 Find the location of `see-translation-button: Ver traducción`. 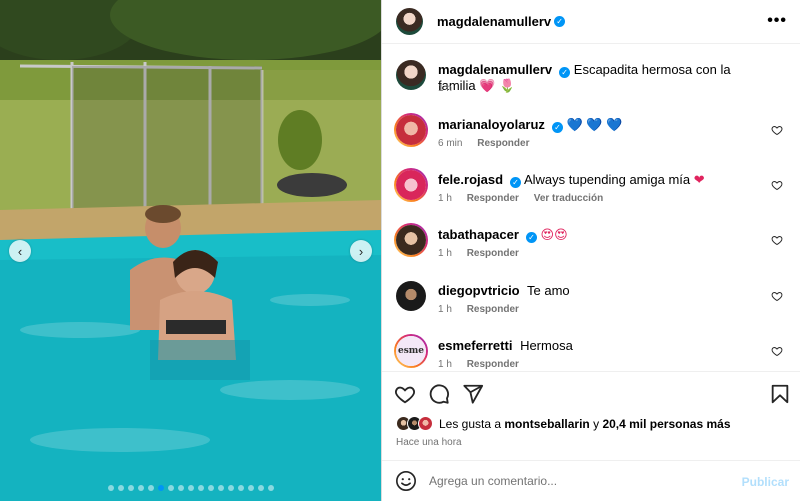

see-translation-button: Ver traducción is located at coordinates (568, 198).